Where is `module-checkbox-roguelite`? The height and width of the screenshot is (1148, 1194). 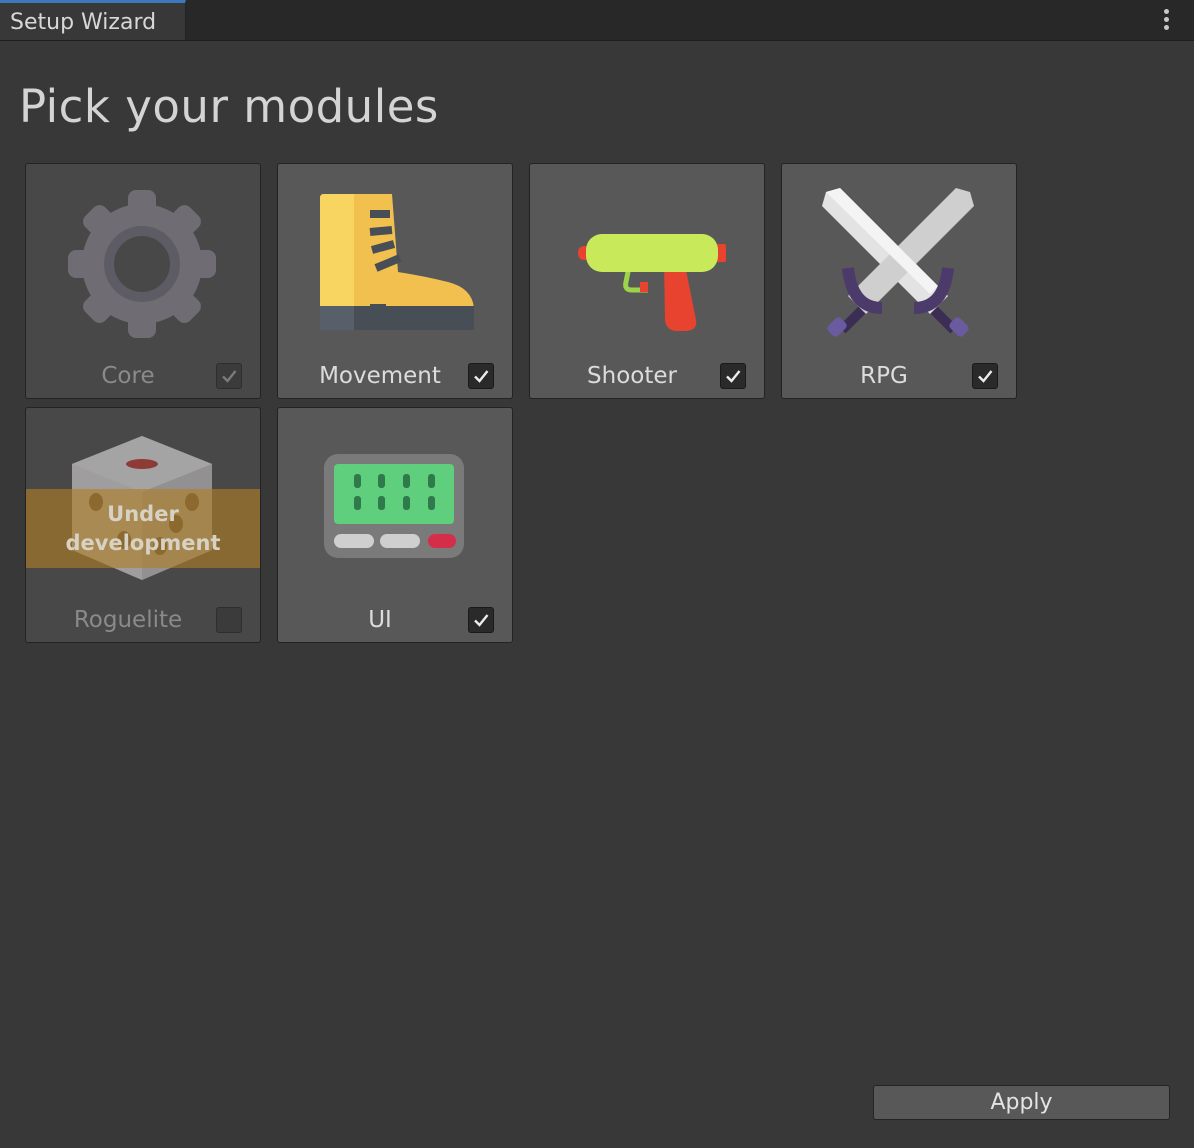
module-checkbox-roguelite is located at coordinates (229, 620).